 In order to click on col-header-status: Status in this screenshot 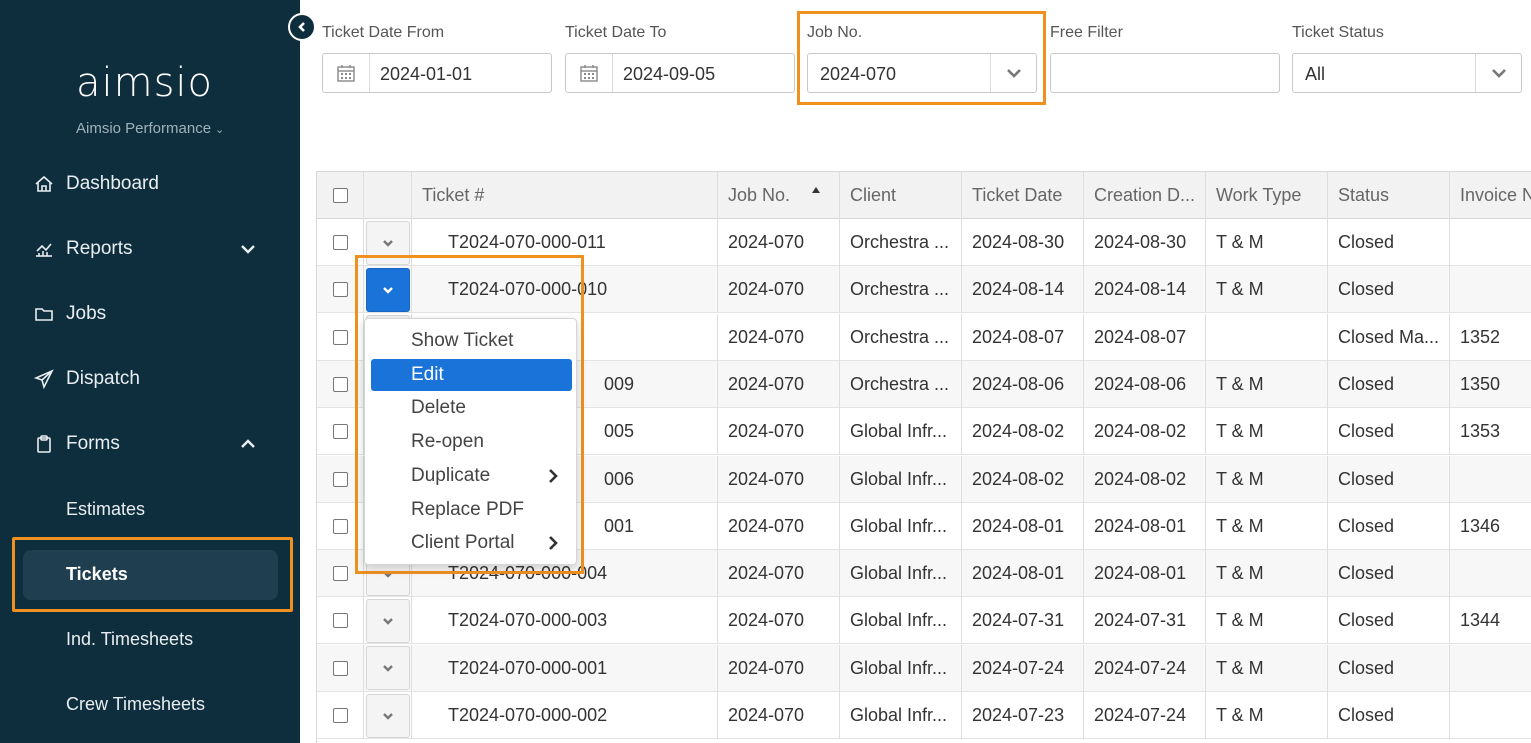, I will do `click(1389, 195)`.